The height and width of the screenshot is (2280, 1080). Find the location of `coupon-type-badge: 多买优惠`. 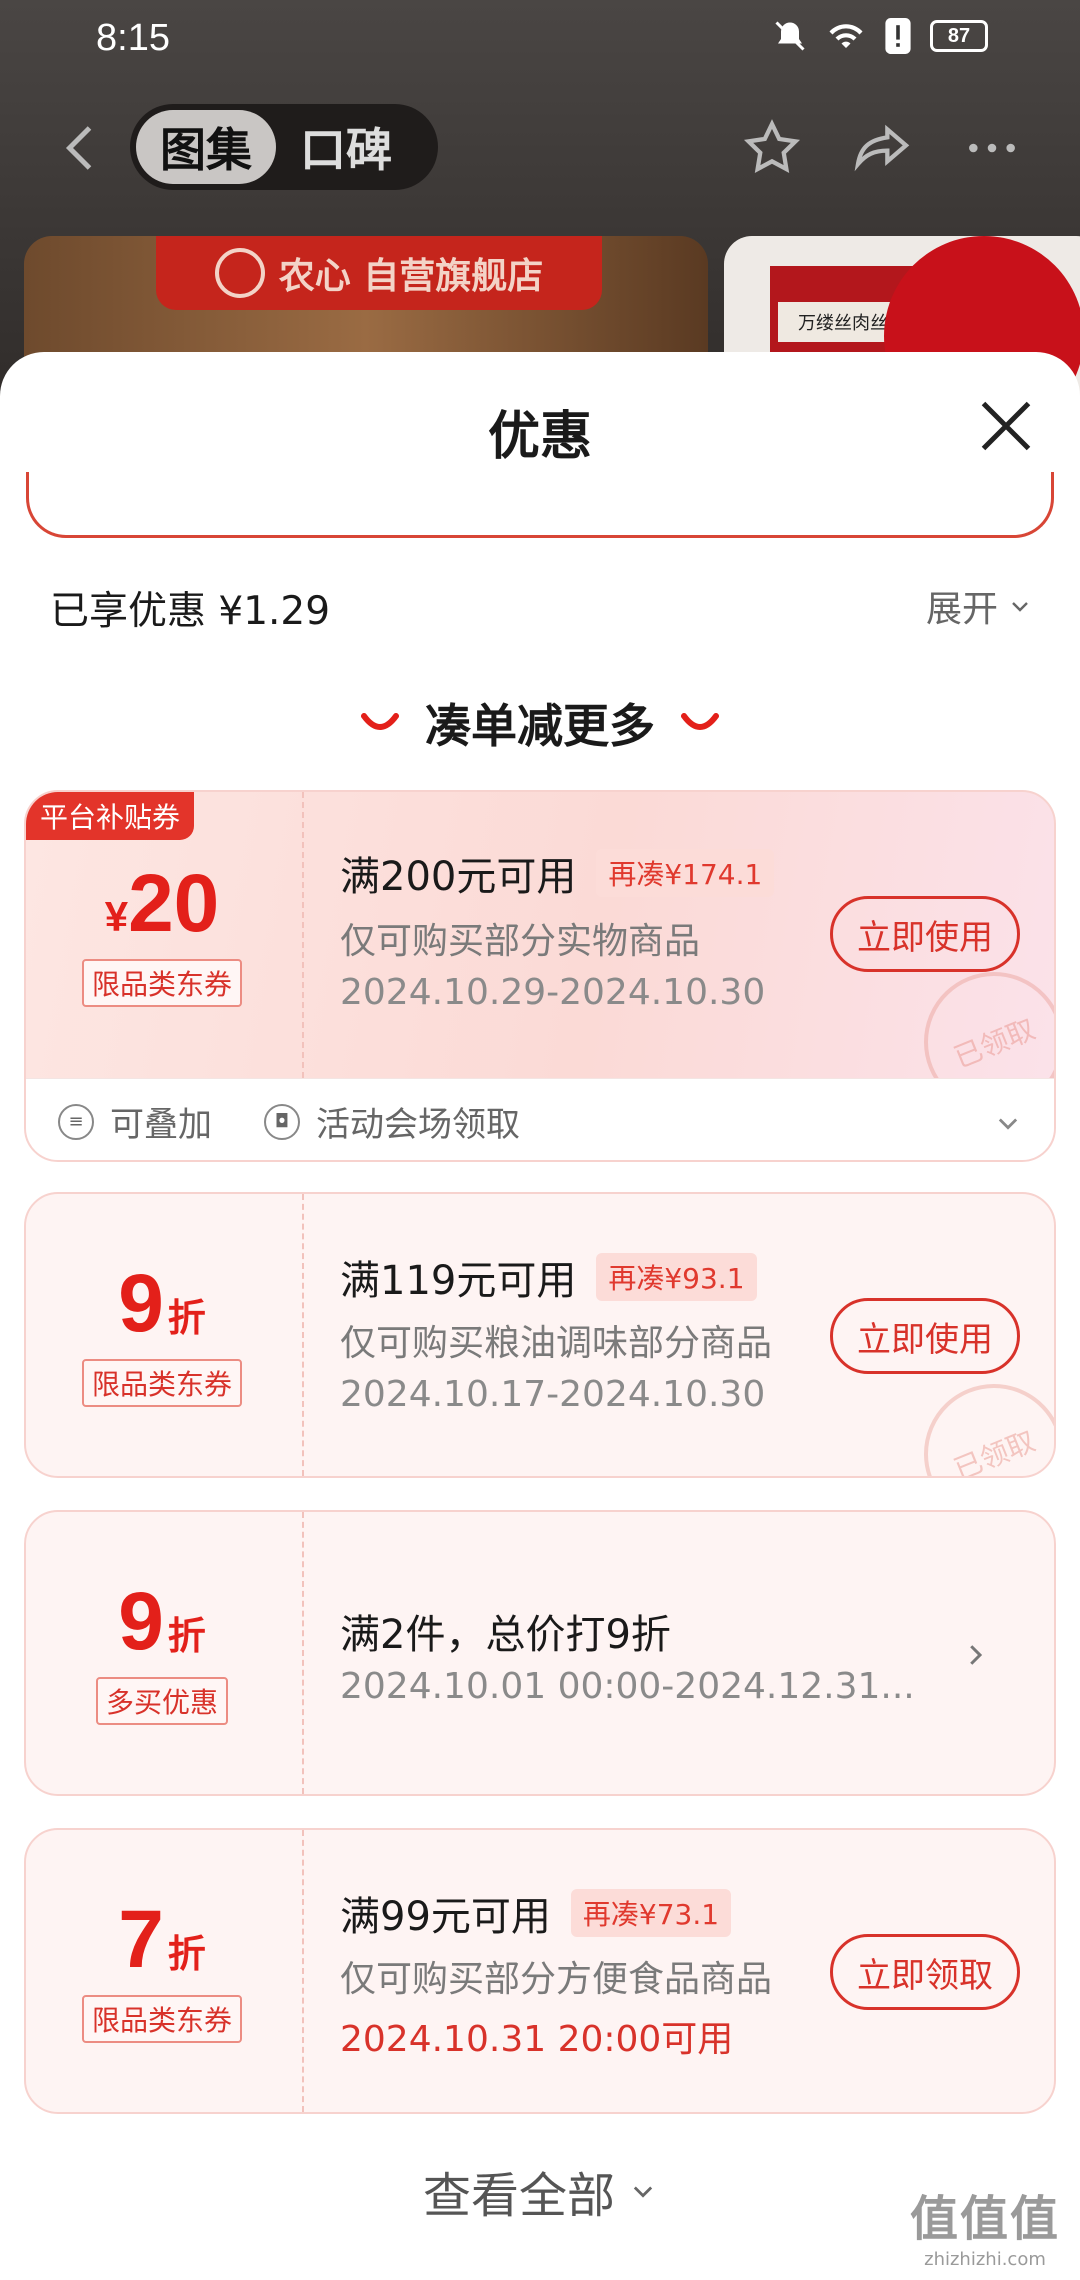

coupon-type-badge: 多买优惠 is located at coordinates (161, 1701).